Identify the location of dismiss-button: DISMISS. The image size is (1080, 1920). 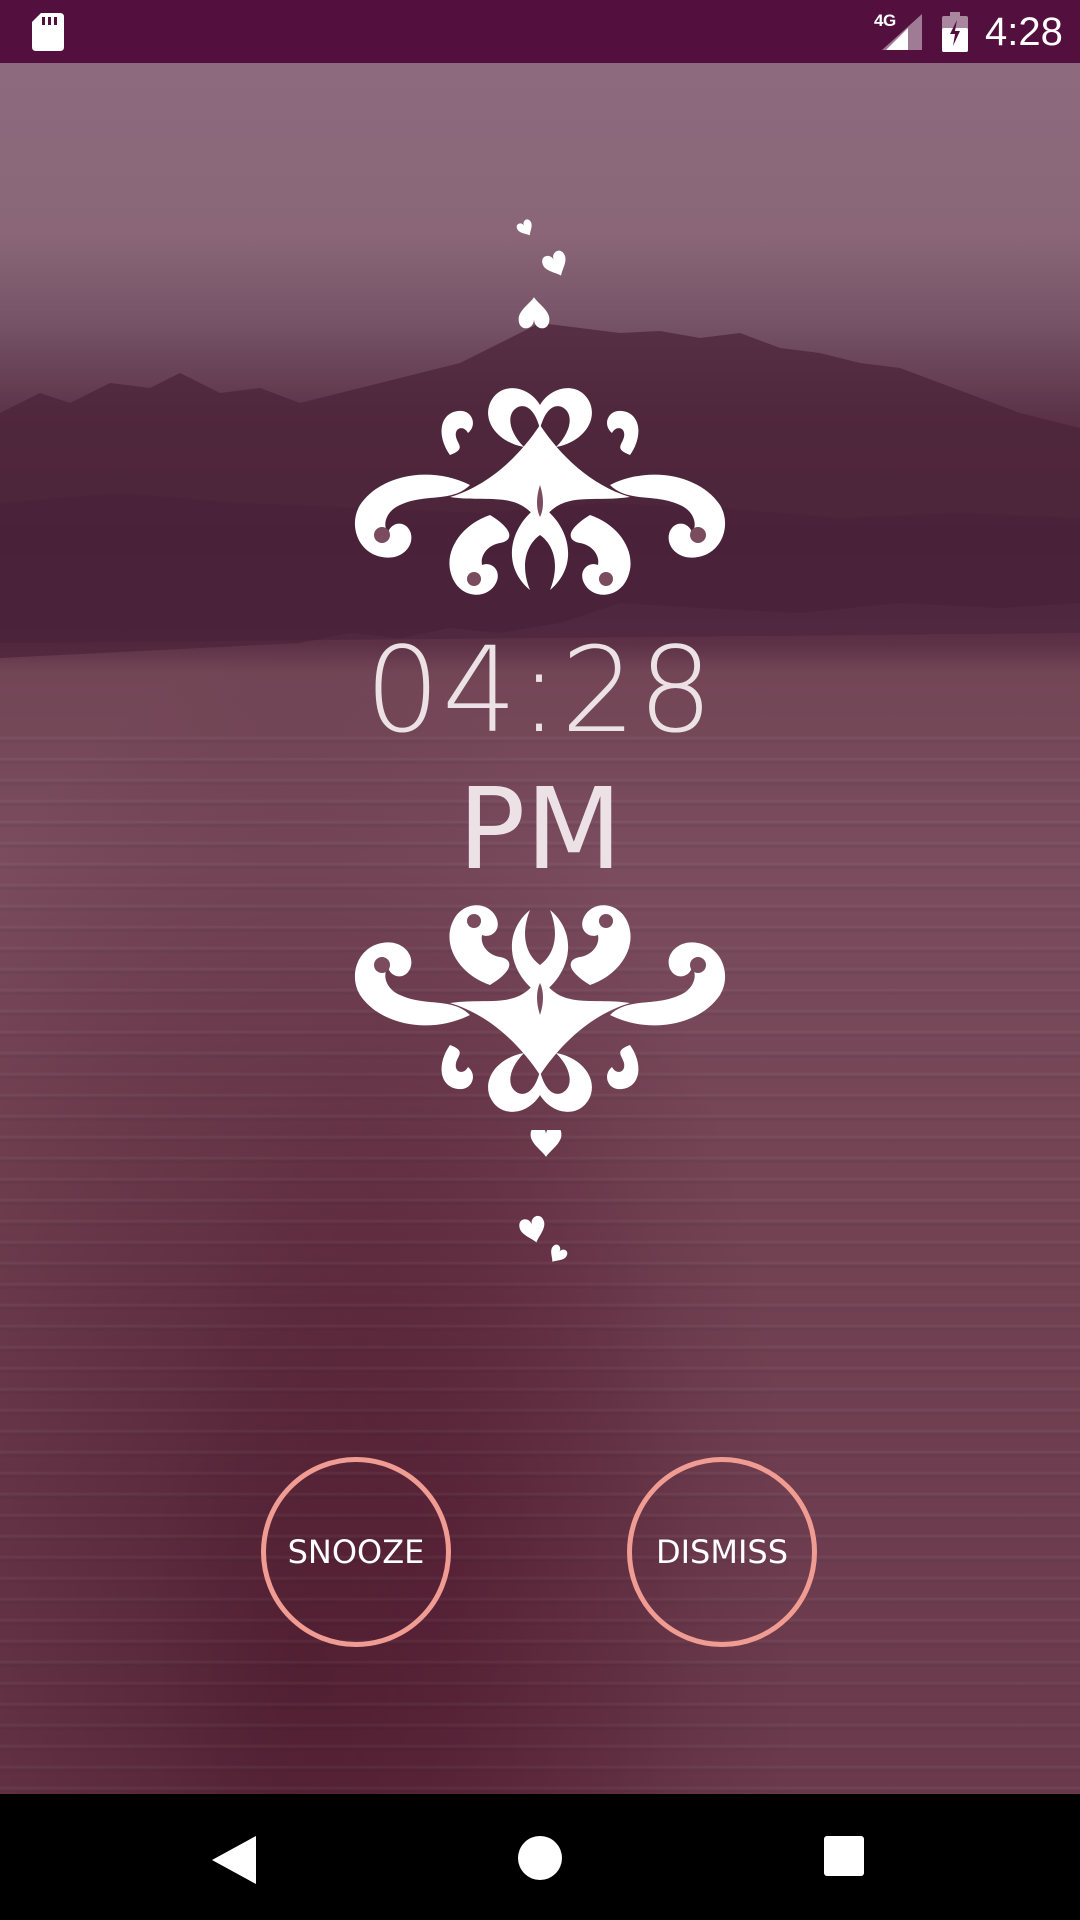
(722, 1552).